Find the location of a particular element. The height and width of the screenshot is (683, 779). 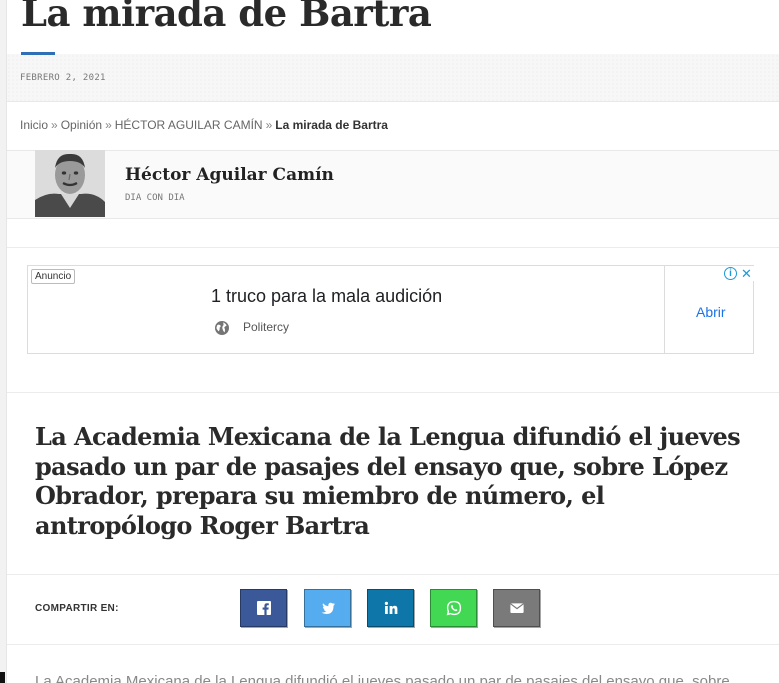

linkedin-icon is located at coordinates (390, 607).